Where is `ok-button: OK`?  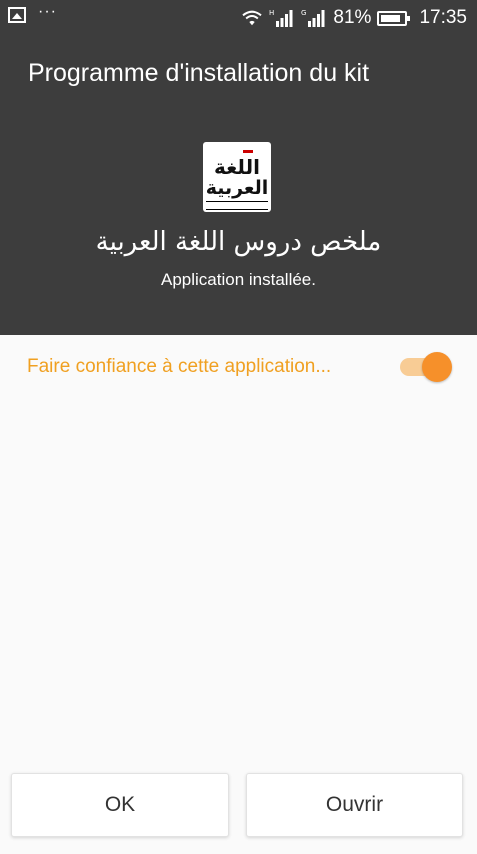
ok-button: OK is located at coordinates (120, 805).